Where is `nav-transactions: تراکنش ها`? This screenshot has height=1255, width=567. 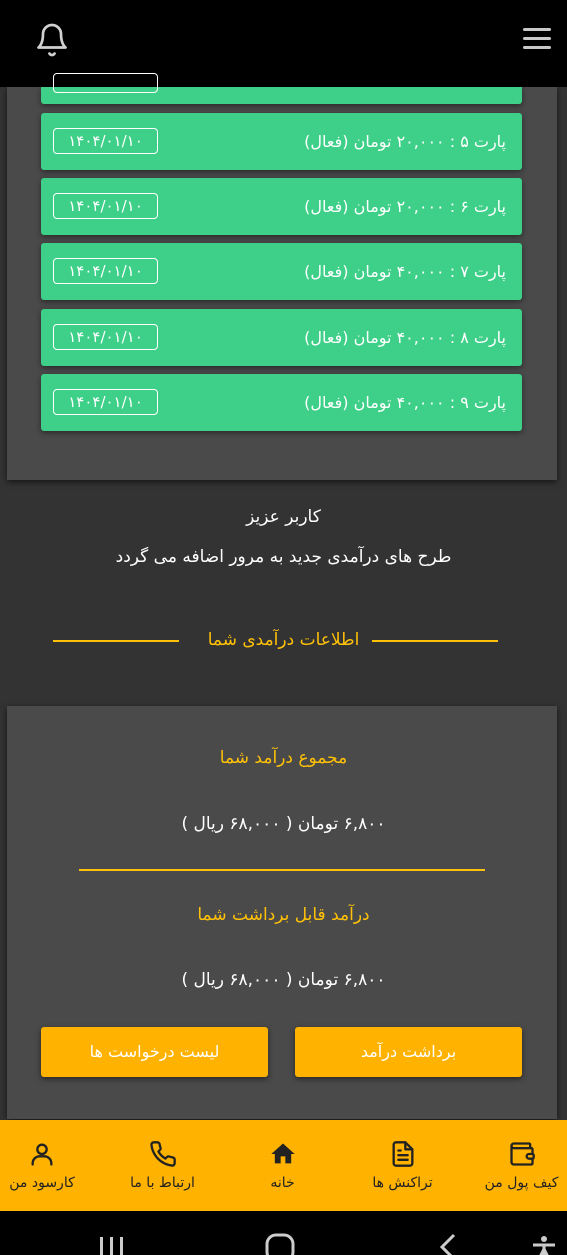
nav-transactions: تراکنش ها is located at coordinates (402, 1165).